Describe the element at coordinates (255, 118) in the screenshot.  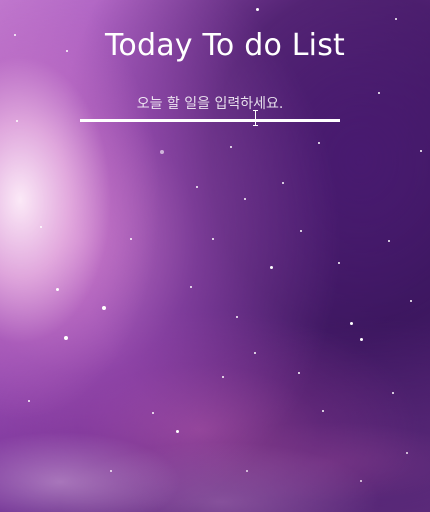
I see `text-cursor-icon` at that location.